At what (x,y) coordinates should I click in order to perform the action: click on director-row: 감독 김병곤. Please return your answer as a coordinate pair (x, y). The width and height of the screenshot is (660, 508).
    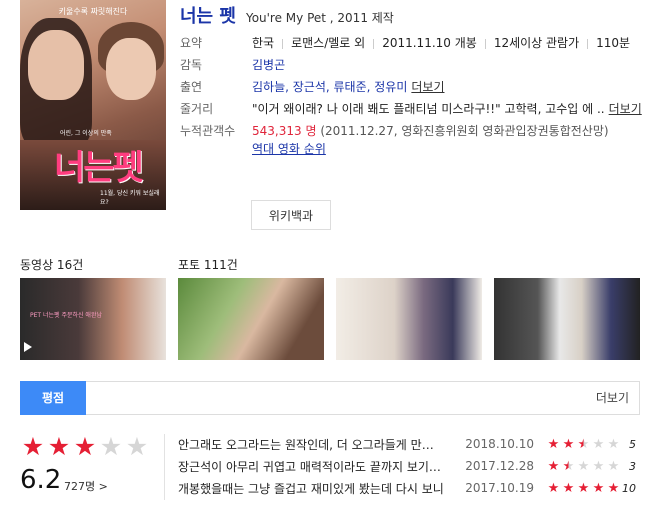
    Looking at the image, I should click on (415, 65).